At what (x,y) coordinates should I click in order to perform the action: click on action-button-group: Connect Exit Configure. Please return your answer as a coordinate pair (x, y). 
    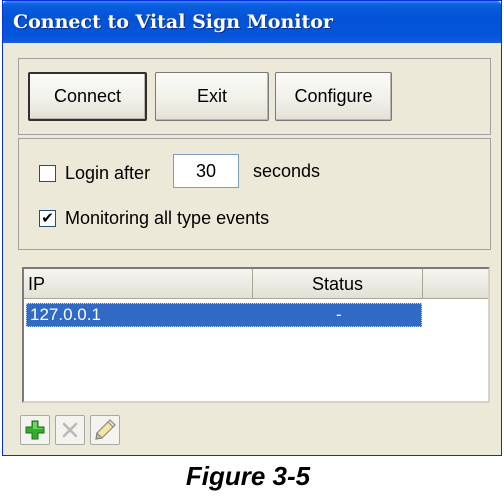
    Looking at the image, I should click on (254, 96).